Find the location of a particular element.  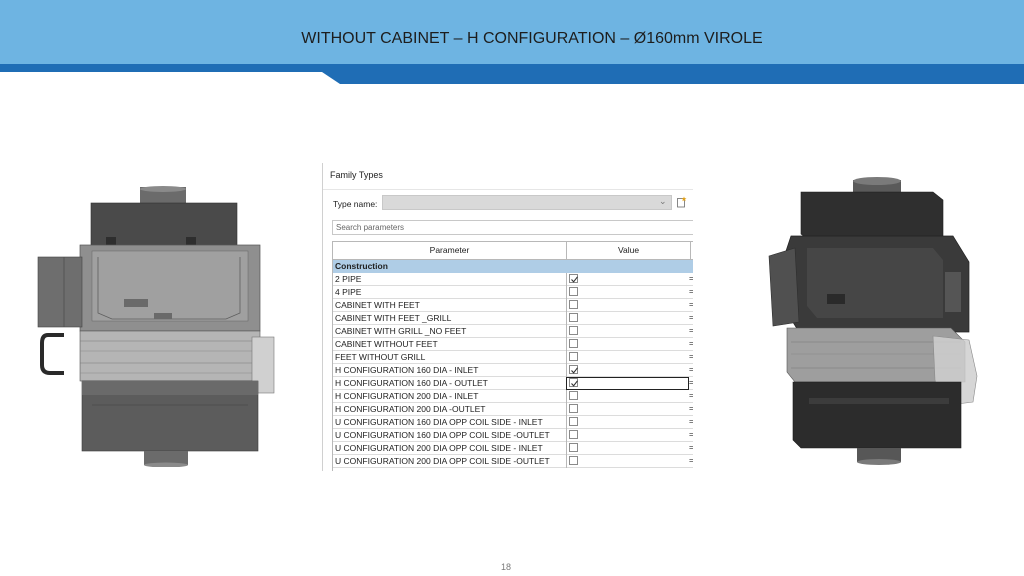

caption-divider is located at coordinates (508, 189).